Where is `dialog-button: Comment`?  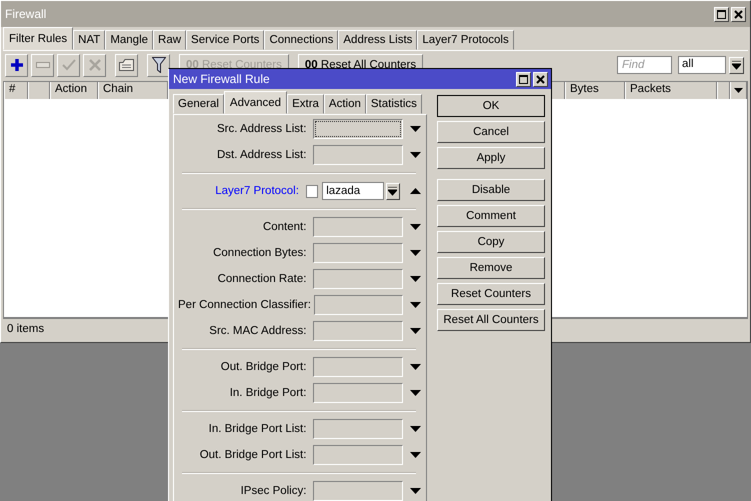 dialog-button: Comment is located at coordinates (491, 216).